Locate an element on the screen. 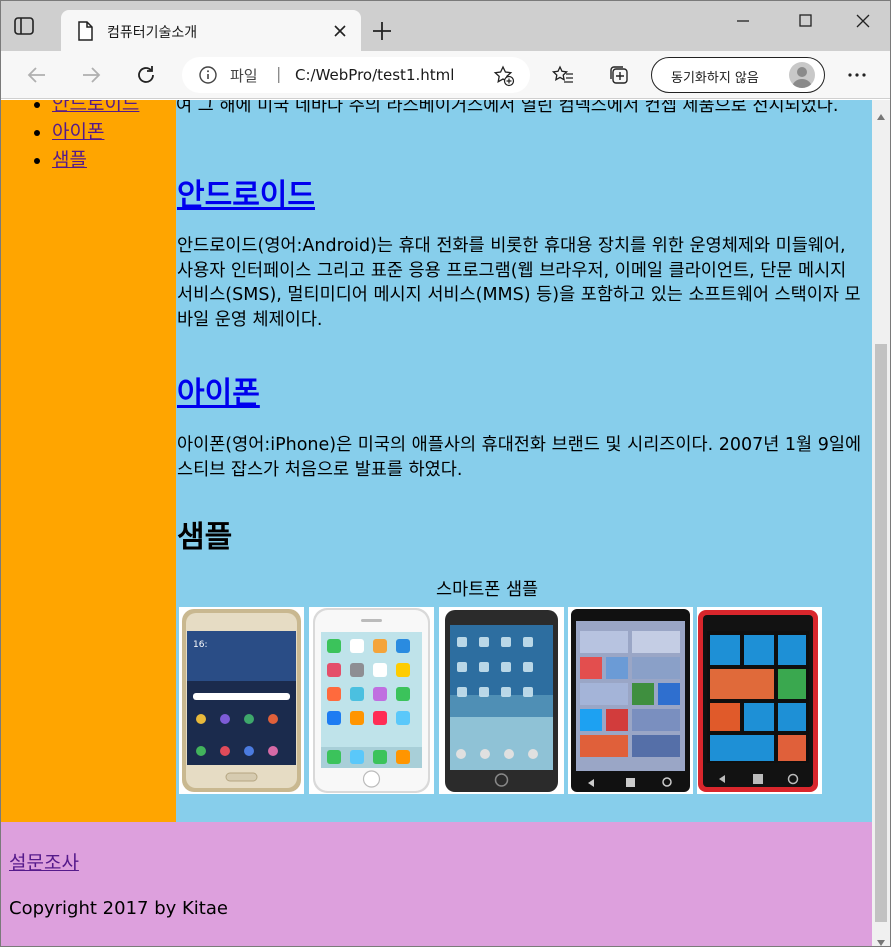 The height and width of the screenshot is (947, 891). phone-image-android is located at coordinates (501, 700).